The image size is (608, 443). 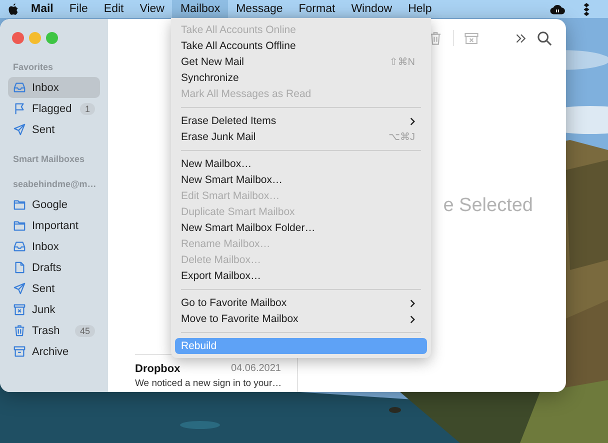 What do you see at coordinates (44, 9) in the screenshot?
I see `menu-bar-item: Mail` at bounding box center [44, 9].